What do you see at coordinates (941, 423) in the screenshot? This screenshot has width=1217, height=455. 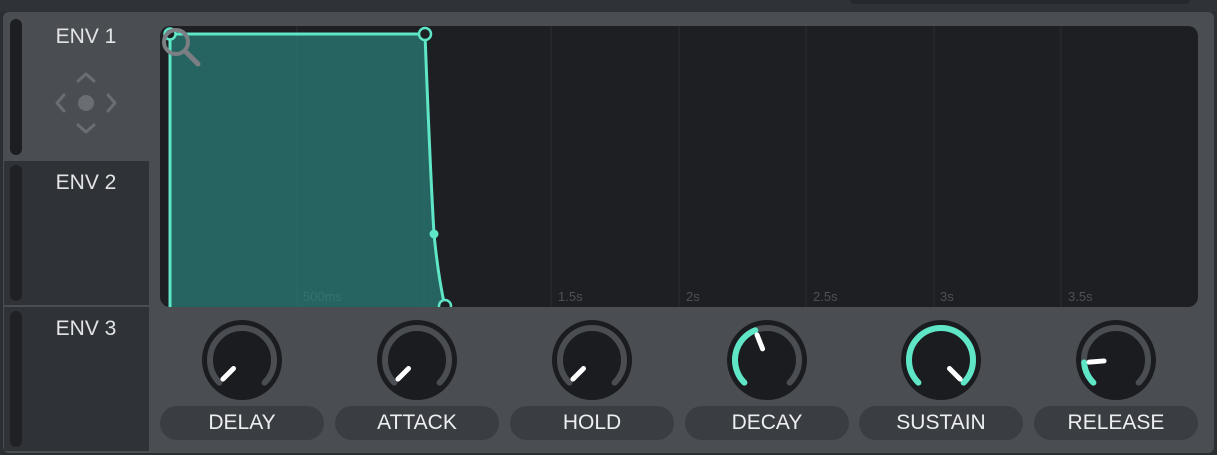 I see `sustain-label: SUSTAIN` at bounding box center [941, 423].